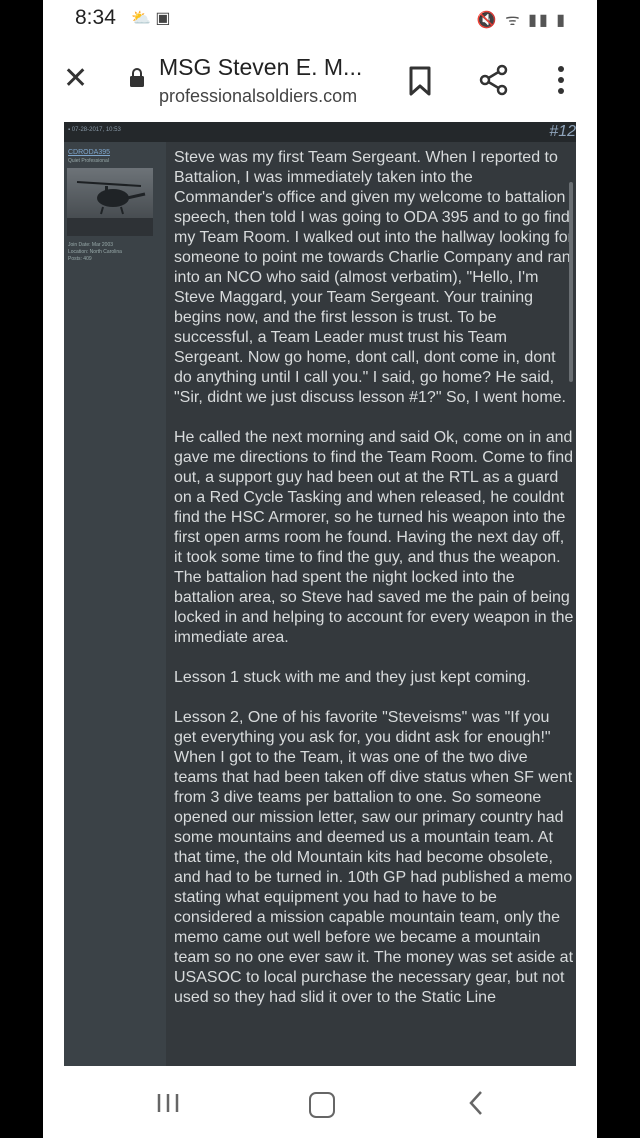 The image size is (640, 1138). I want to click on scrollbar, so click(571, 282).